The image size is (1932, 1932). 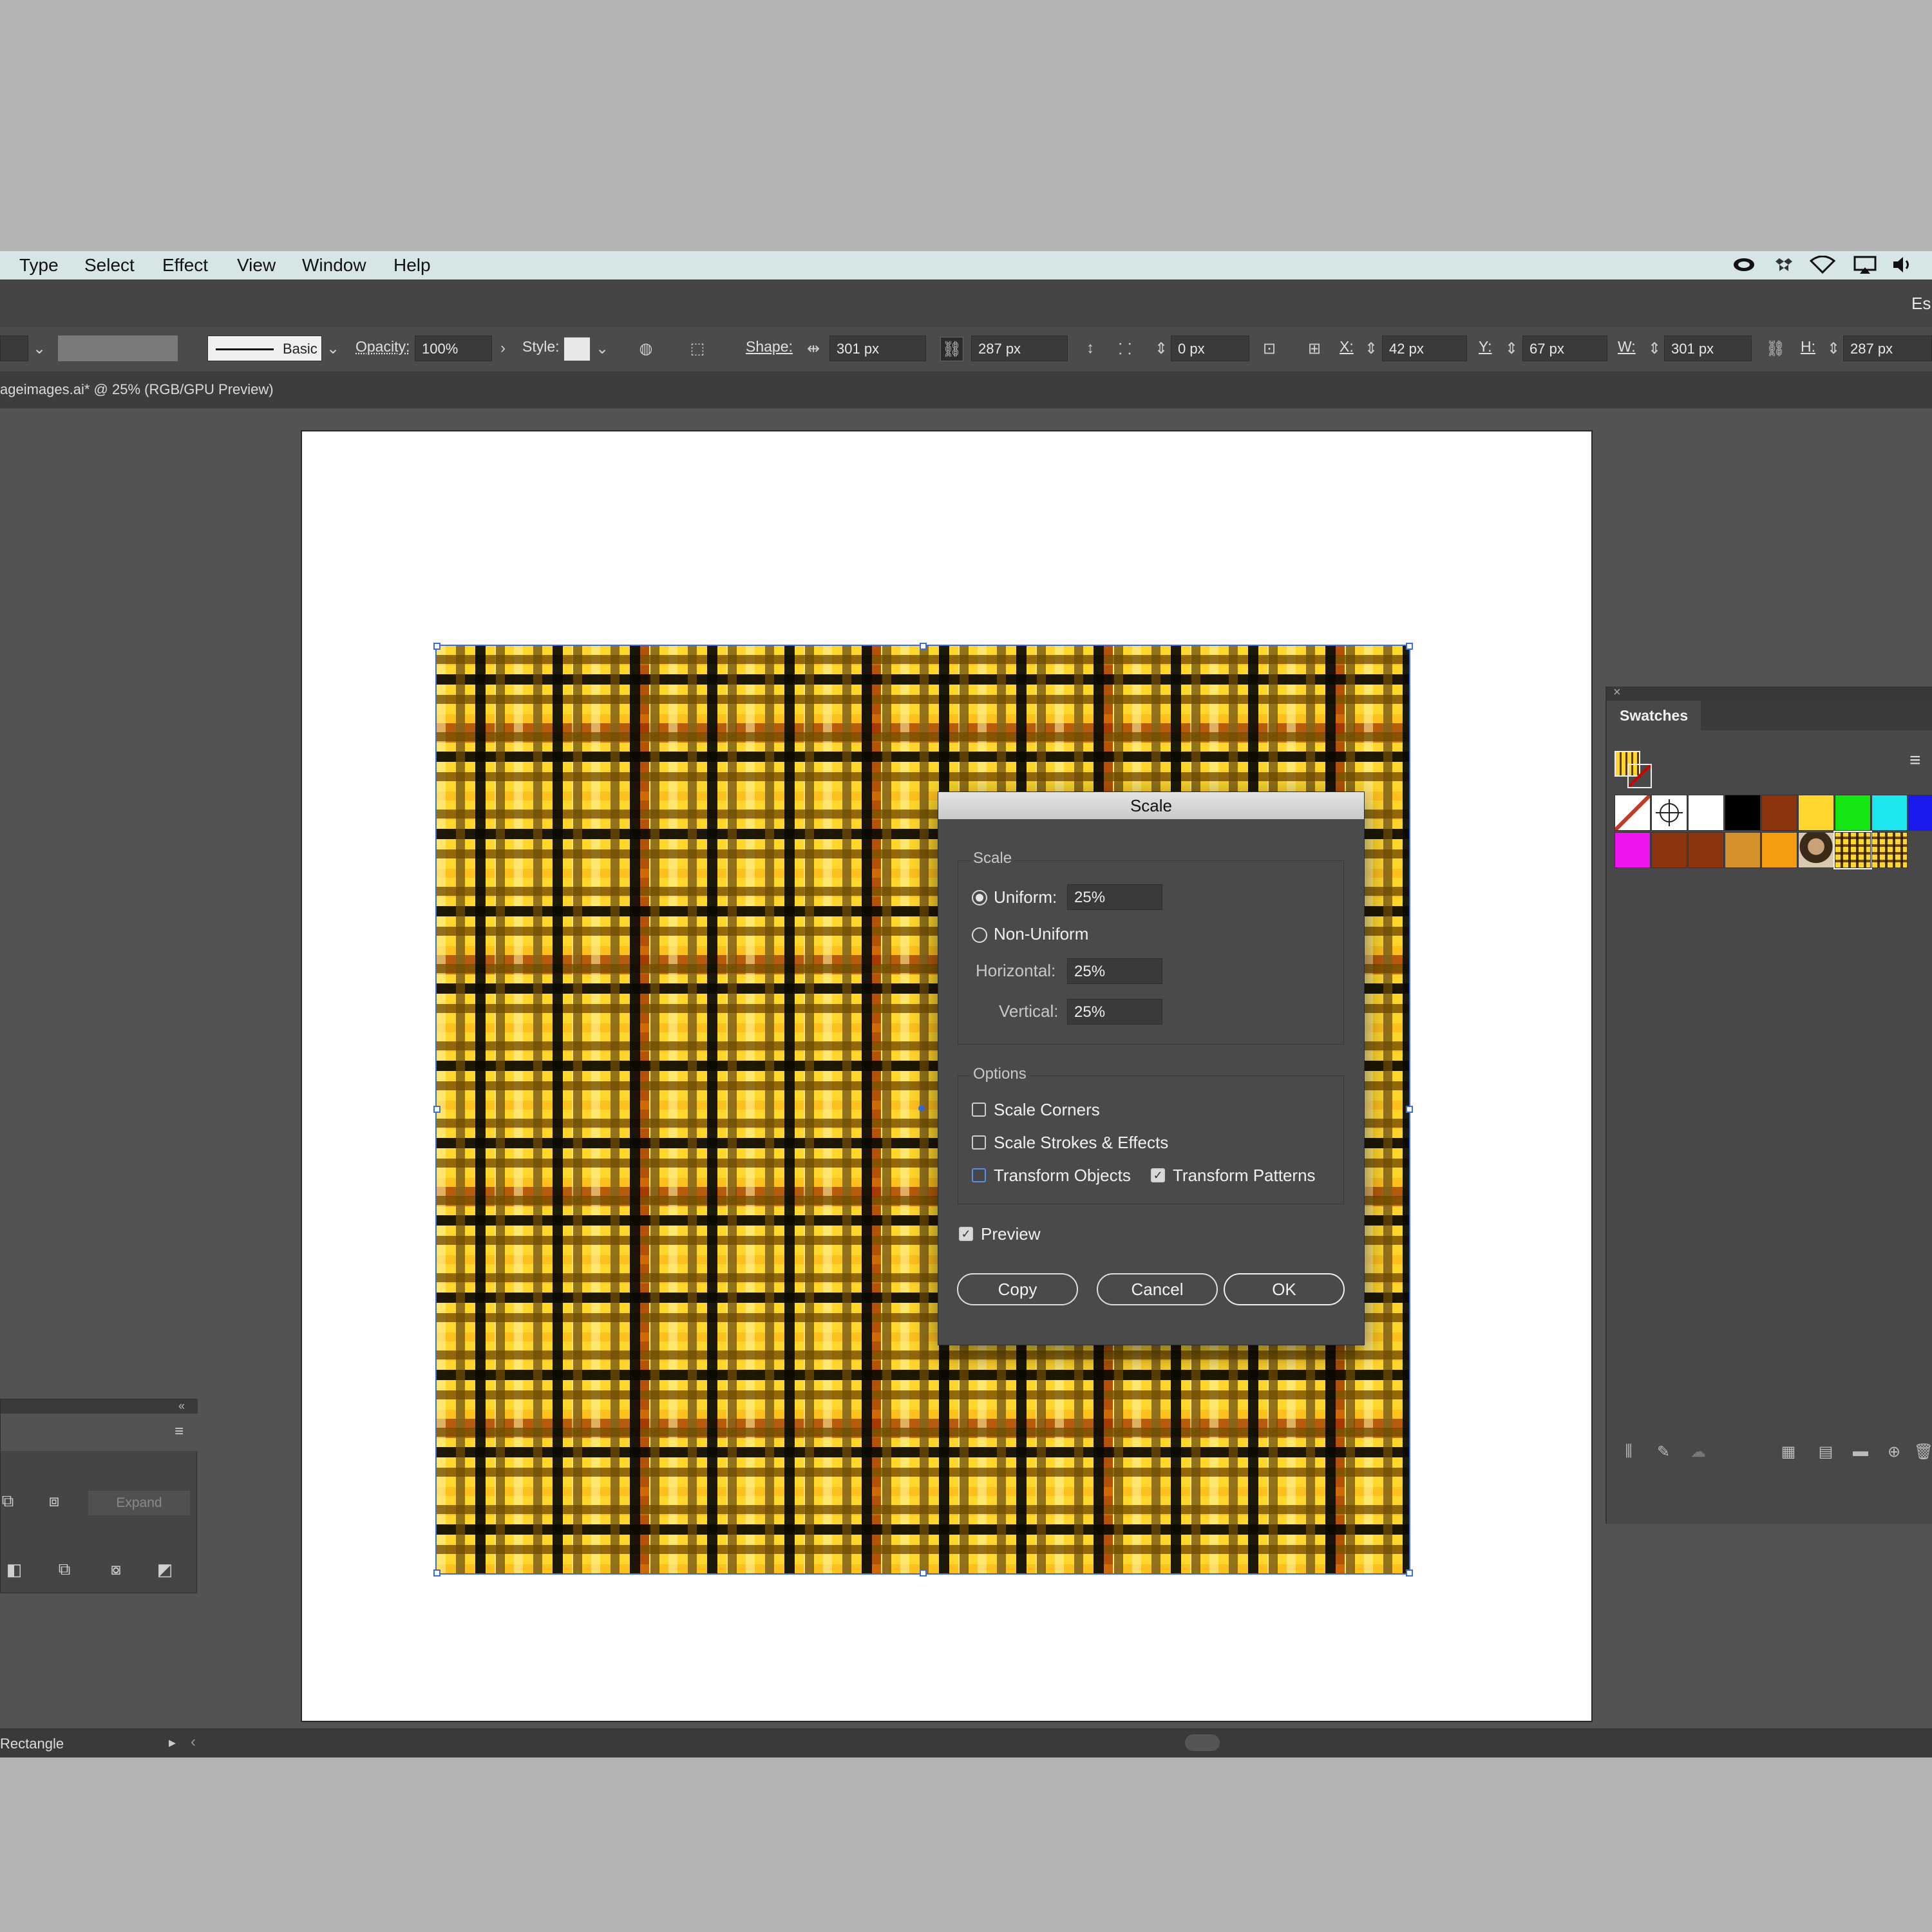 What do you see at coordinates (139, 1503) in the screenshot?
I see `expand-button: Expand` at bounding box center [139, 1503].